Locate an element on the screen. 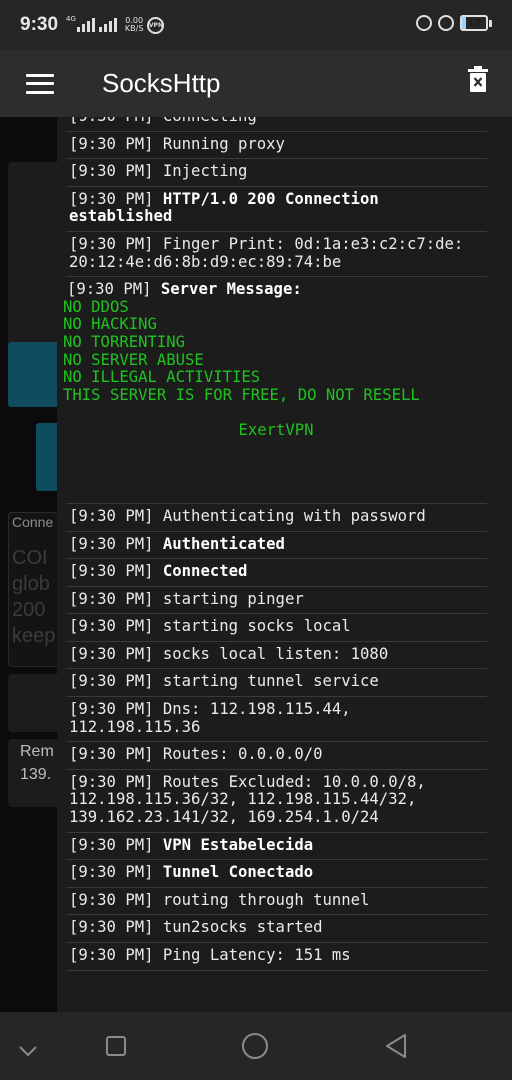  alarm-icon is located at coordinates (446, 23).